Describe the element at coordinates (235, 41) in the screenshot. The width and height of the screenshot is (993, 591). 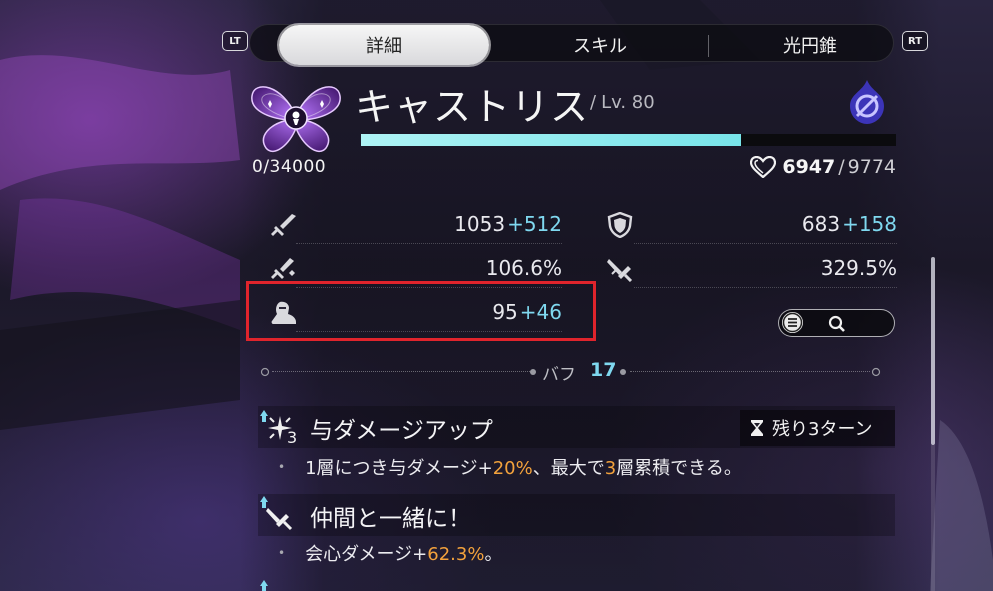
I see `lt-button-hint: LT` at that location.